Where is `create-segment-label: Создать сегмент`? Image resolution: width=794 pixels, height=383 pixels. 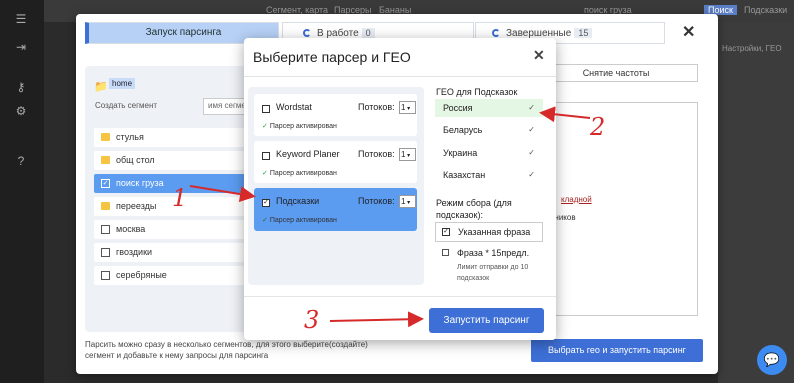
create-segment-label: Создать сегмент is located at coordinates (126, 105).